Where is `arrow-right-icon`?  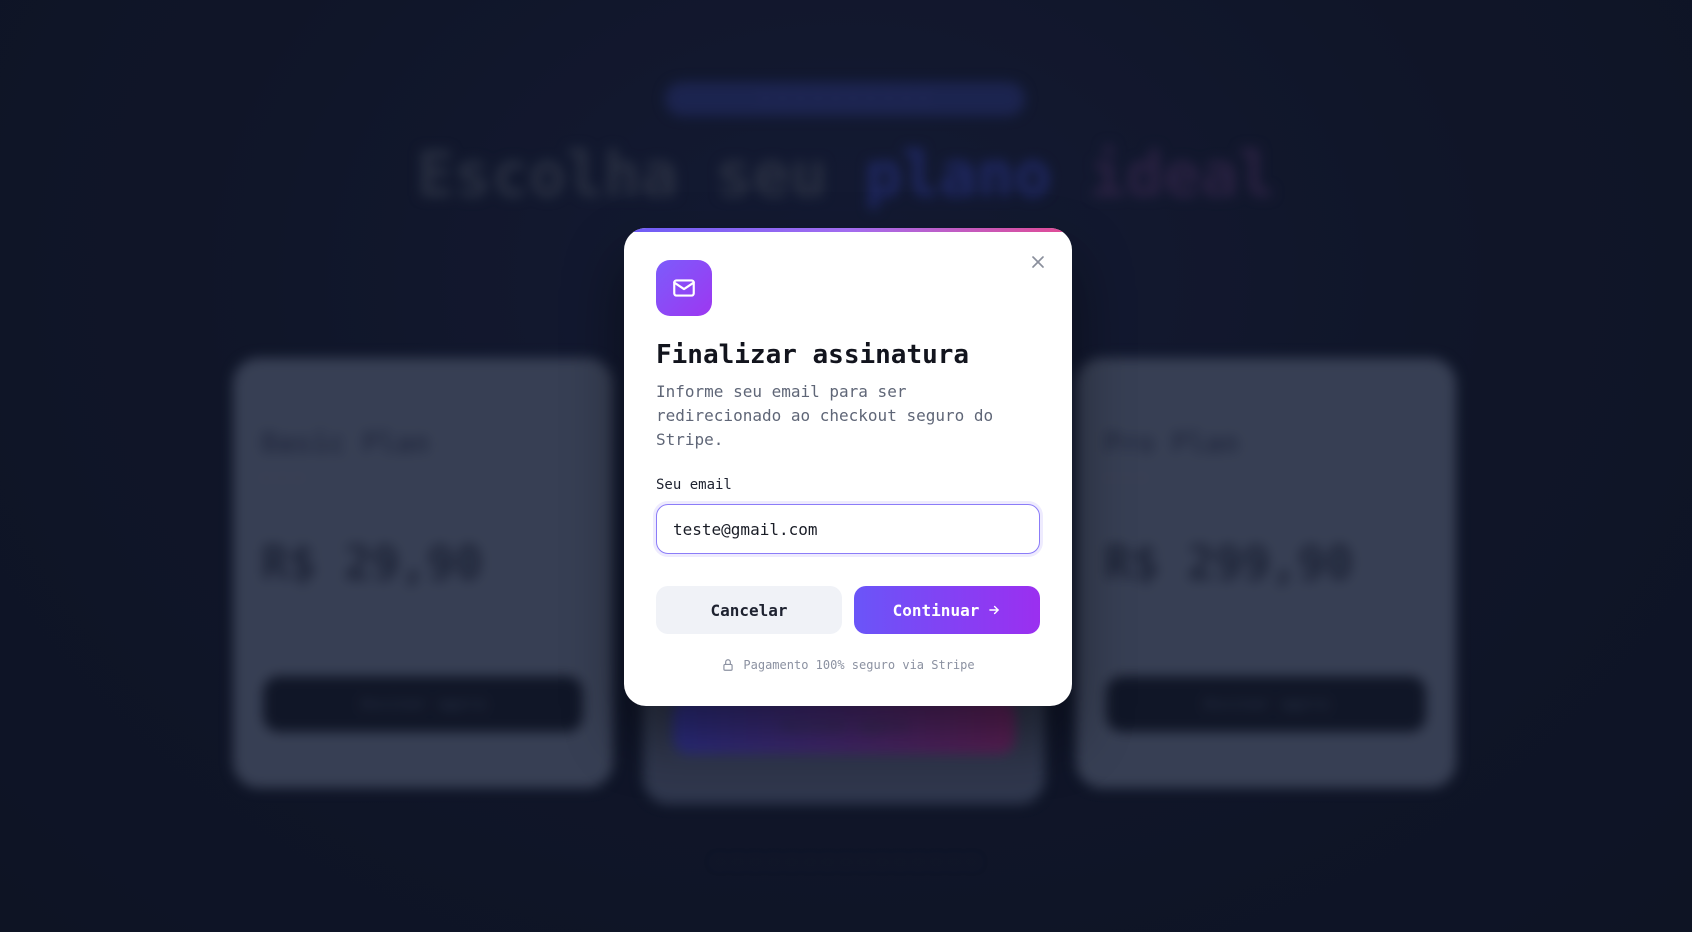
arrow-right-icon is located at coordinates (994, 610).